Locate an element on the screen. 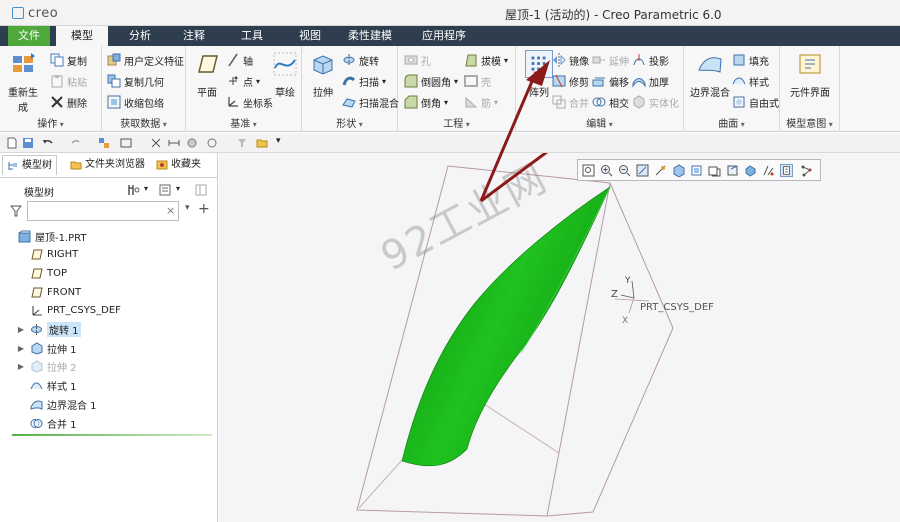 This screenshot has height=522, width=900. select-filter-icon is located at coordinates (242, 143).